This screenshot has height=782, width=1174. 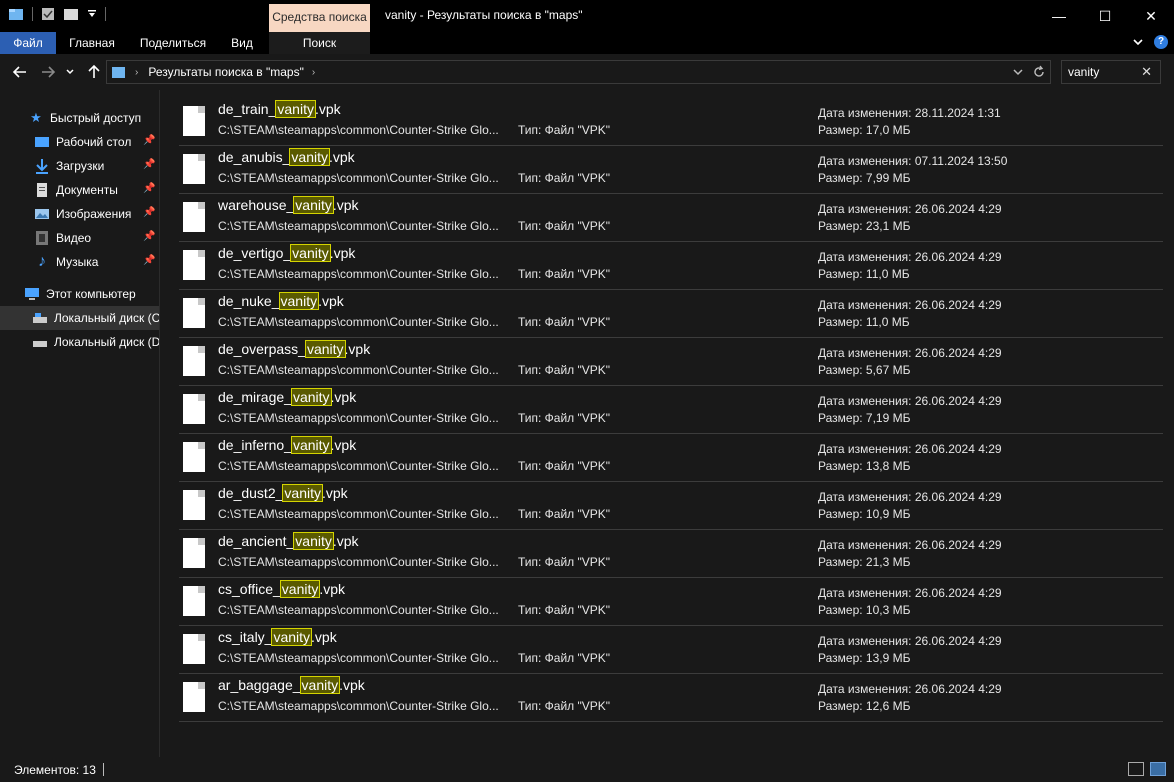 What do you see at coordinates (1161, 42) in the screenshot?
I see `help-icon: ?` at bounding box center [1161, 42].